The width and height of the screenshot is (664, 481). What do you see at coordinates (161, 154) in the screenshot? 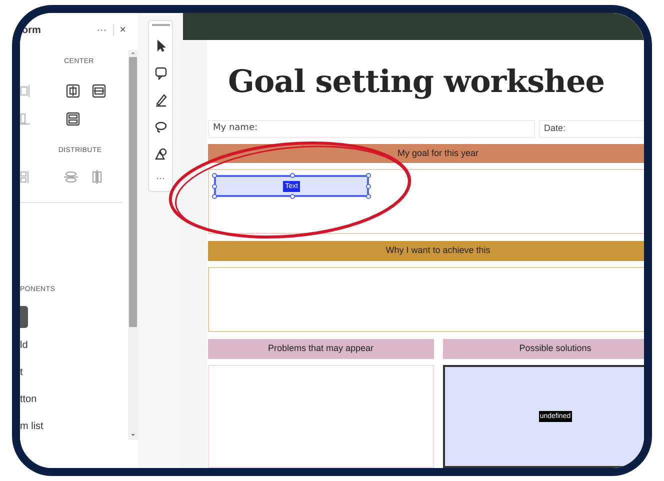
I see `shapes-icon` at bounding box center [161, 154].